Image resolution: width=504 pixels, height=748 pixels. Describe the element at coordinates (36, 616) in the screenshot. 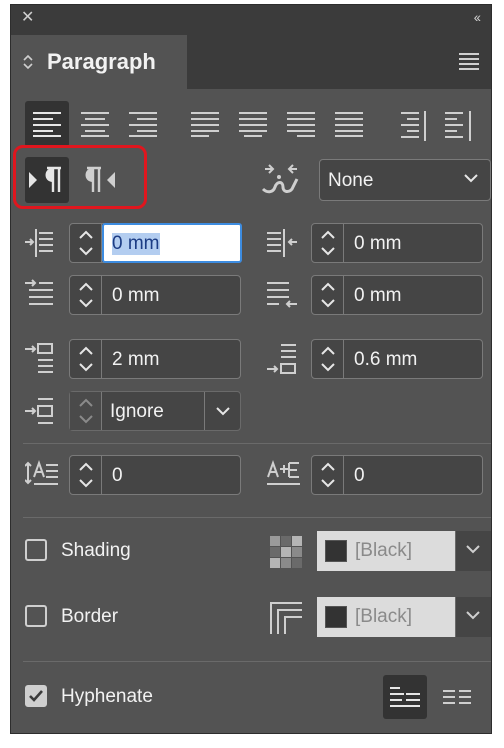

I see `border-checkbox` at that location.